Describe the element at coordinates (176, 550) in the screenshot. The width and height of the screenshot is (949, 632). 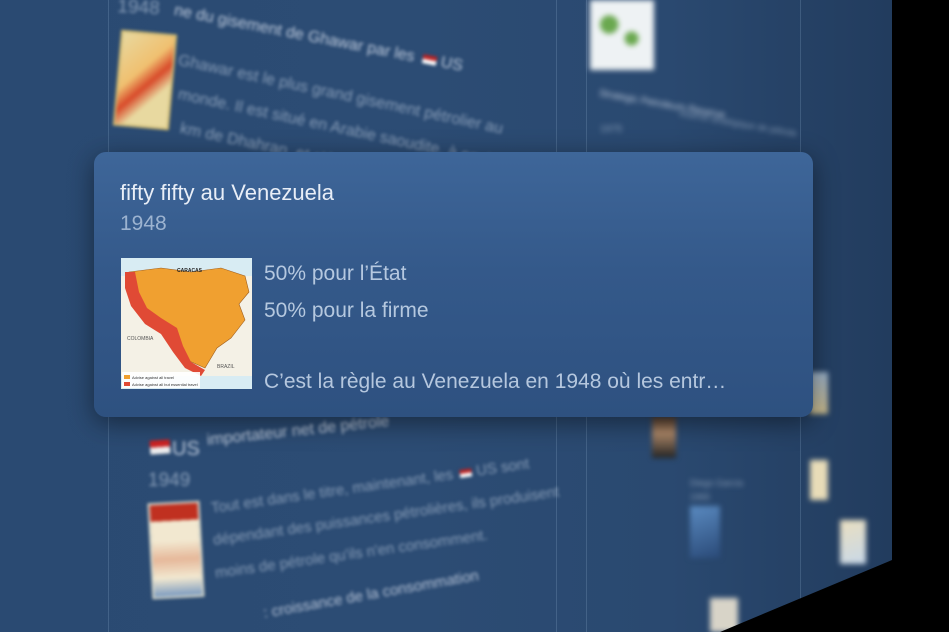
I see `magazine-cover-thumbnail` at that location.